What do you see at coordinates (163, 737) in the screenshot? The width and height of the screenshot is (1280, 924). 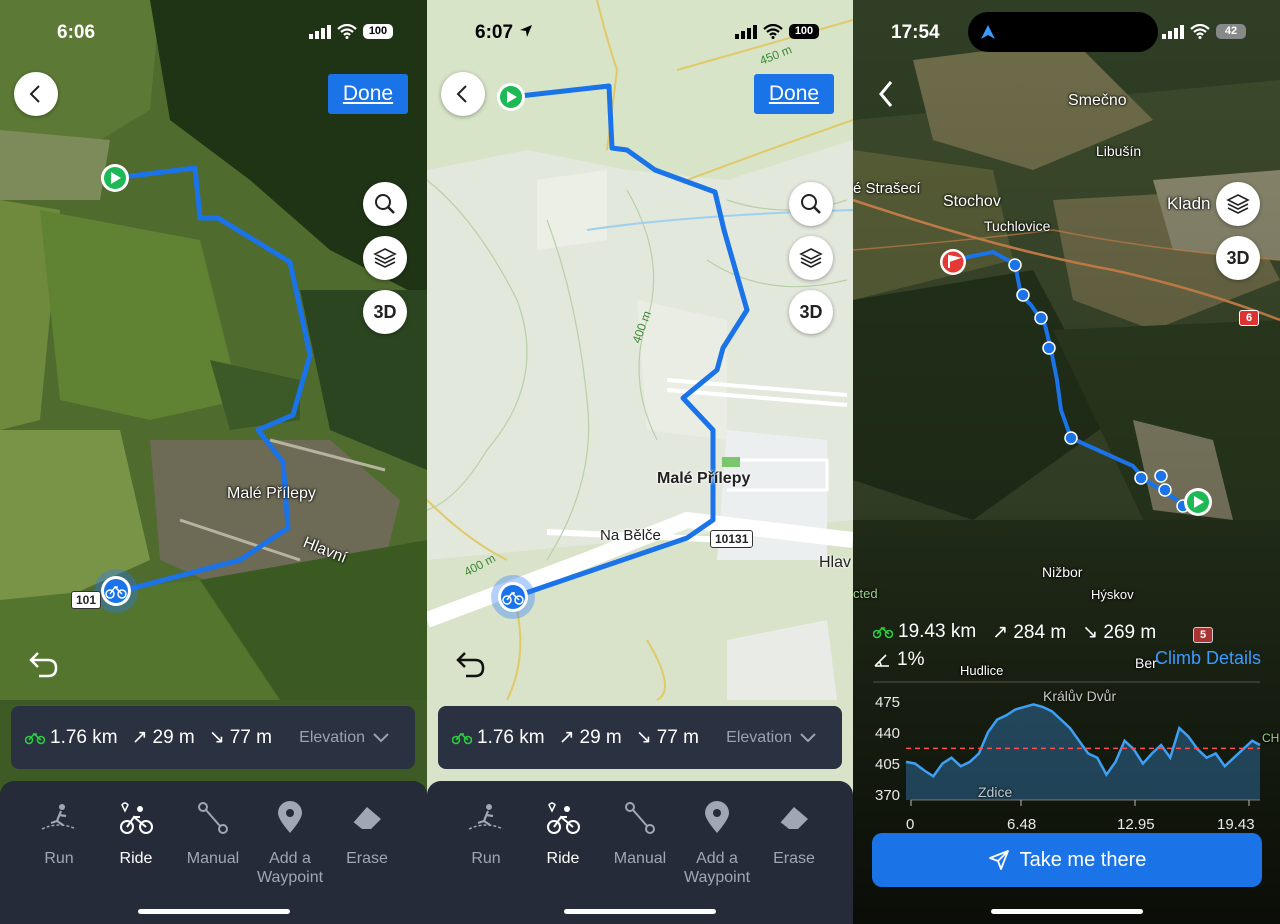 I see `ascent-stat: ↗ 29 m` at bounding box center [163, 737].